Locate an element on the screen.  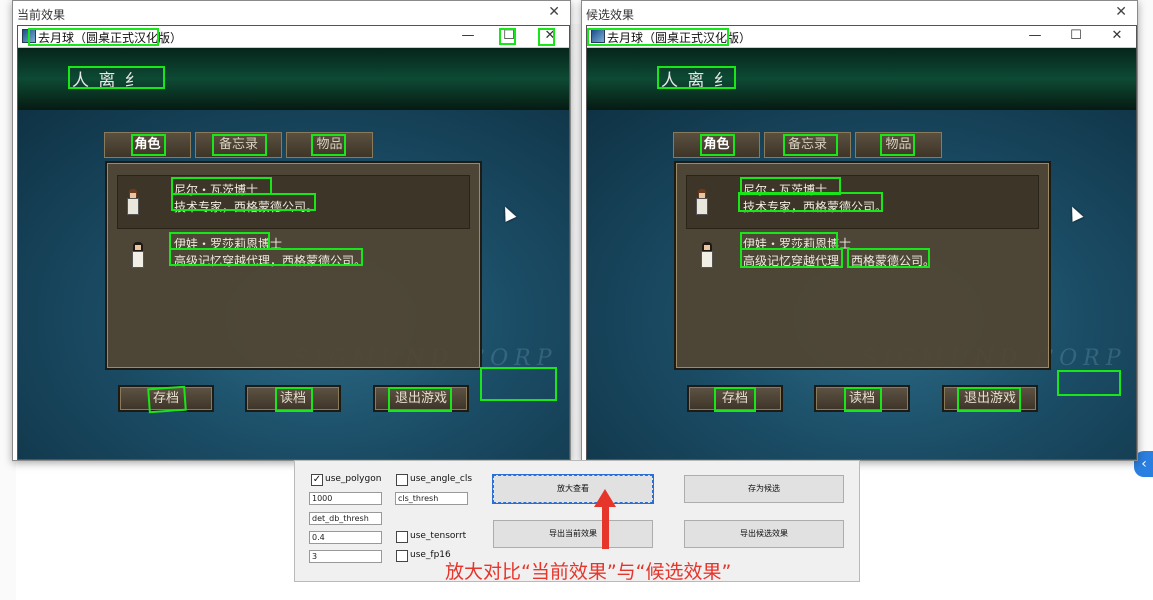
use-angle-cls-checkbox is located at coordinates (402, 480).